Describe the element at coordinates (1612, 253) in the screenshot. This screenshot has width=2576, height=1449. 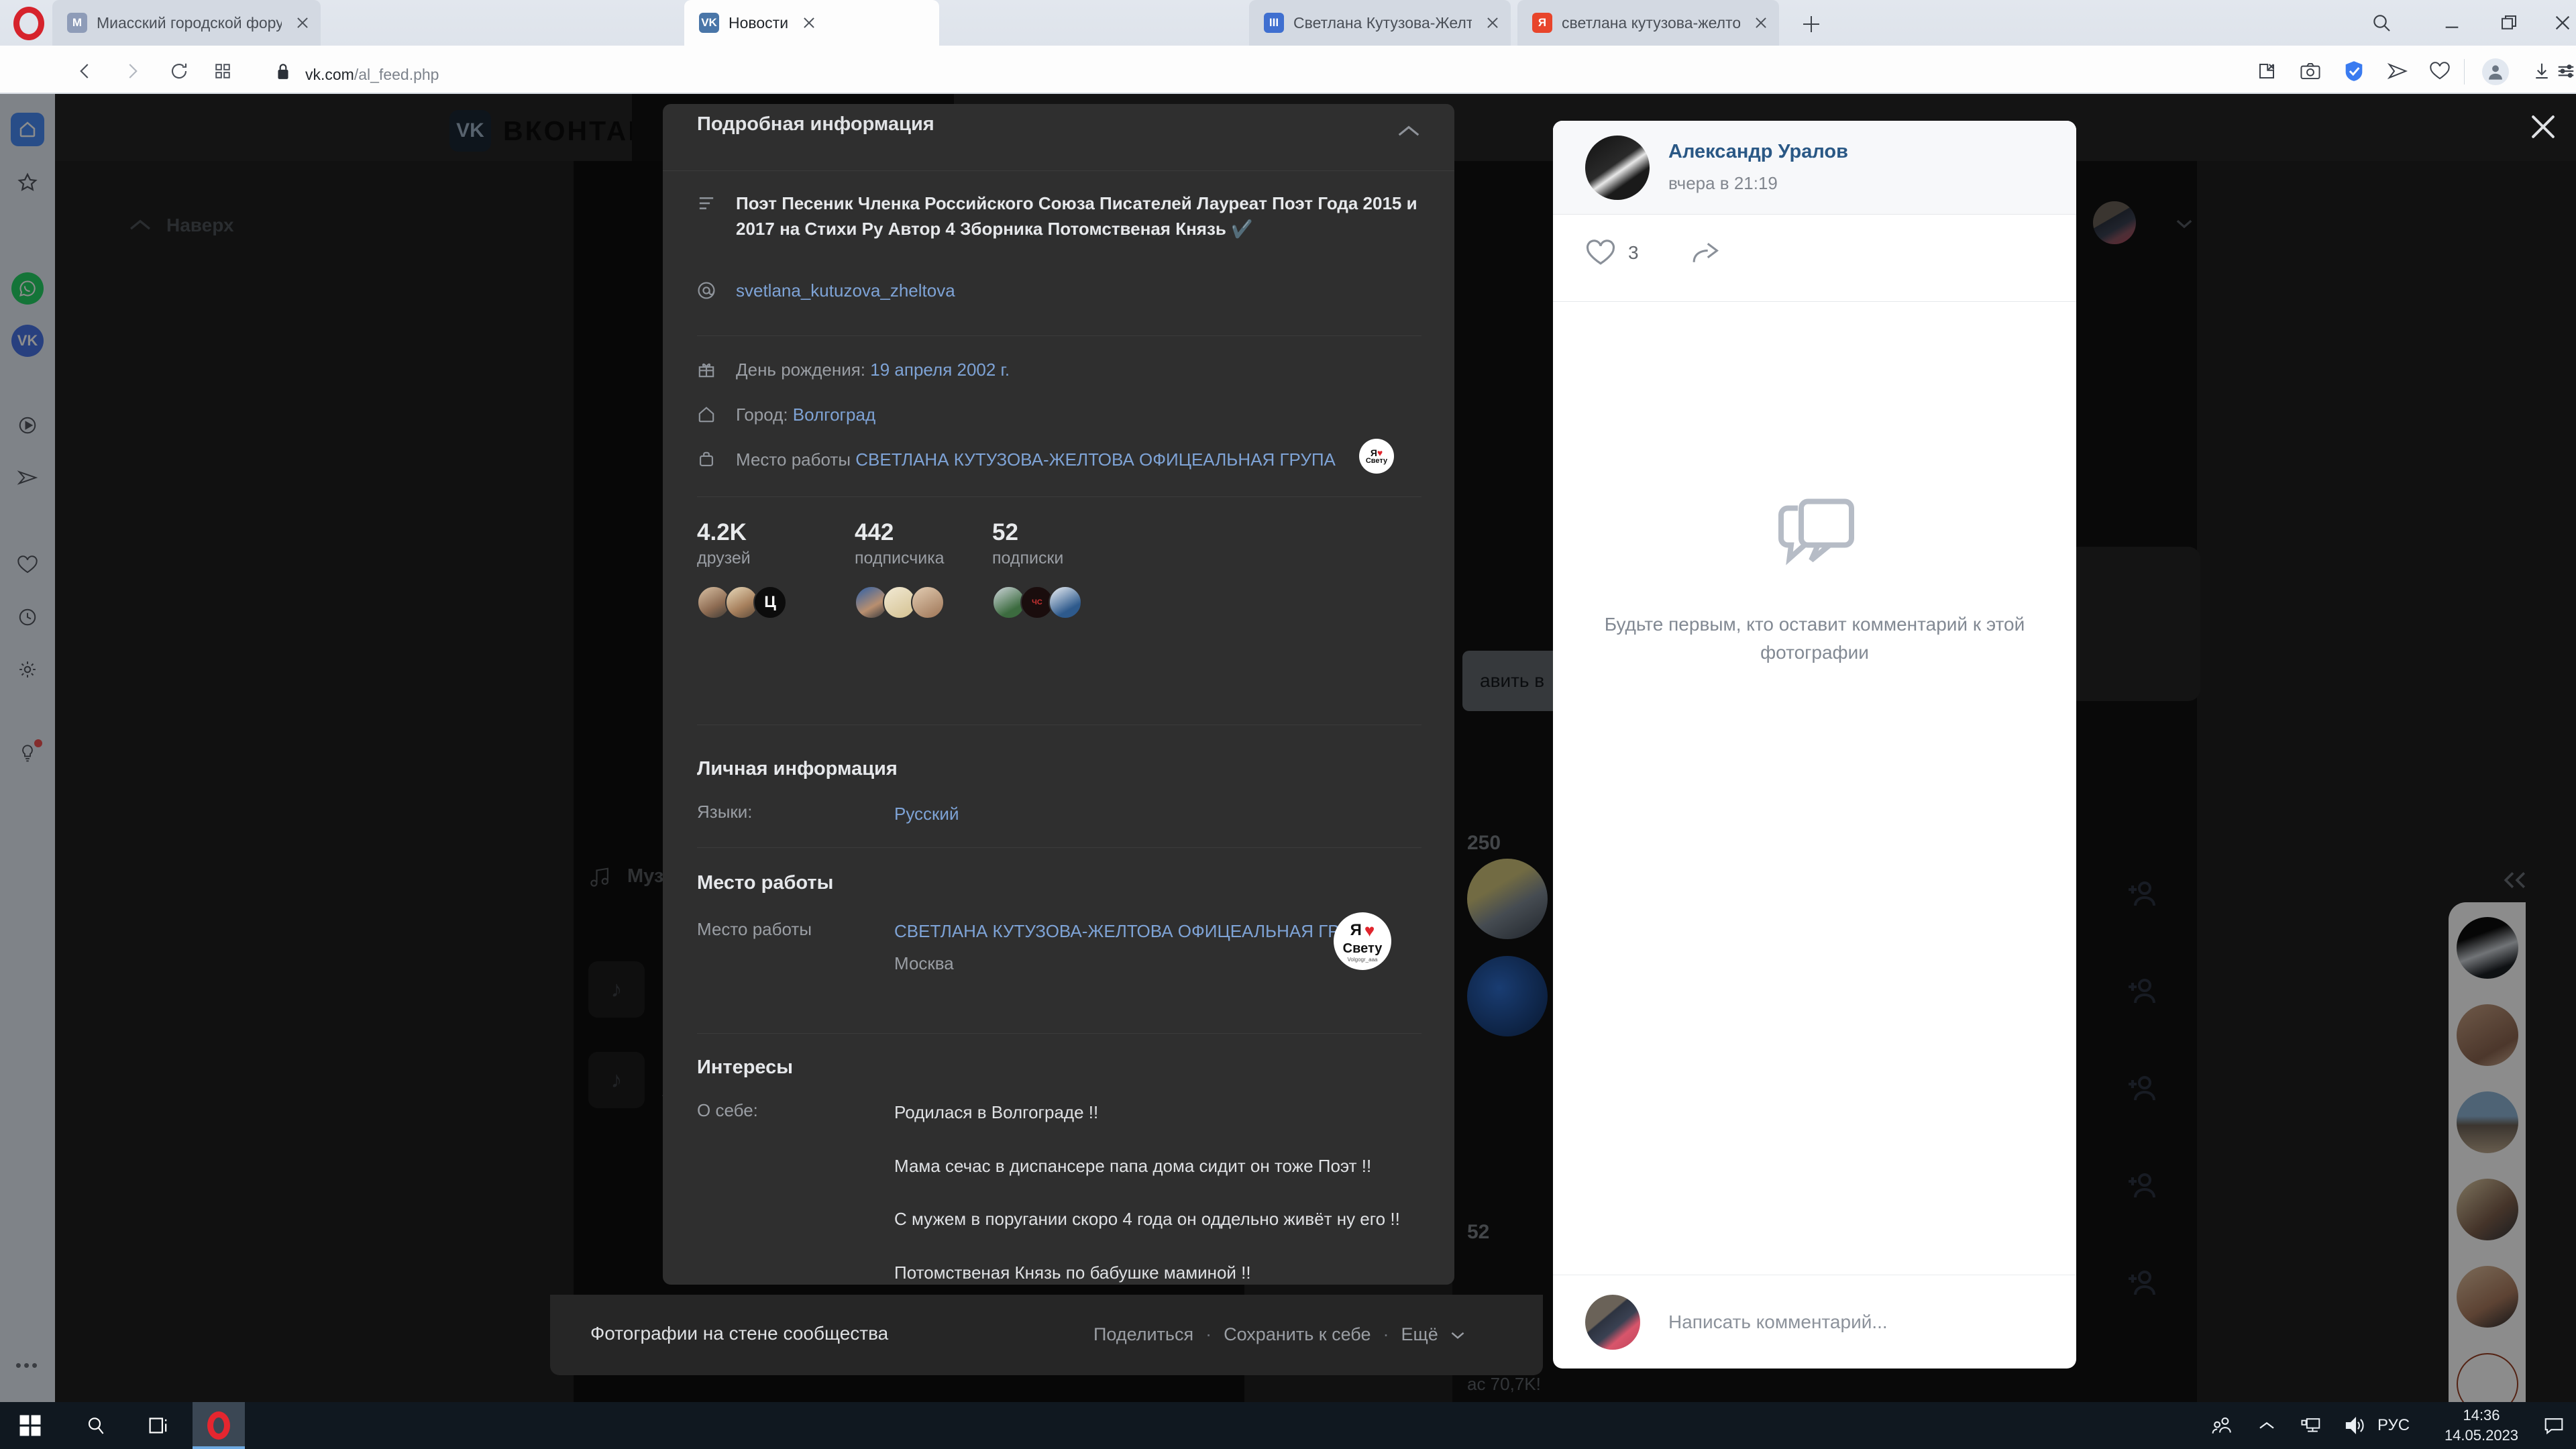
I see `like-button: 3` at that location.